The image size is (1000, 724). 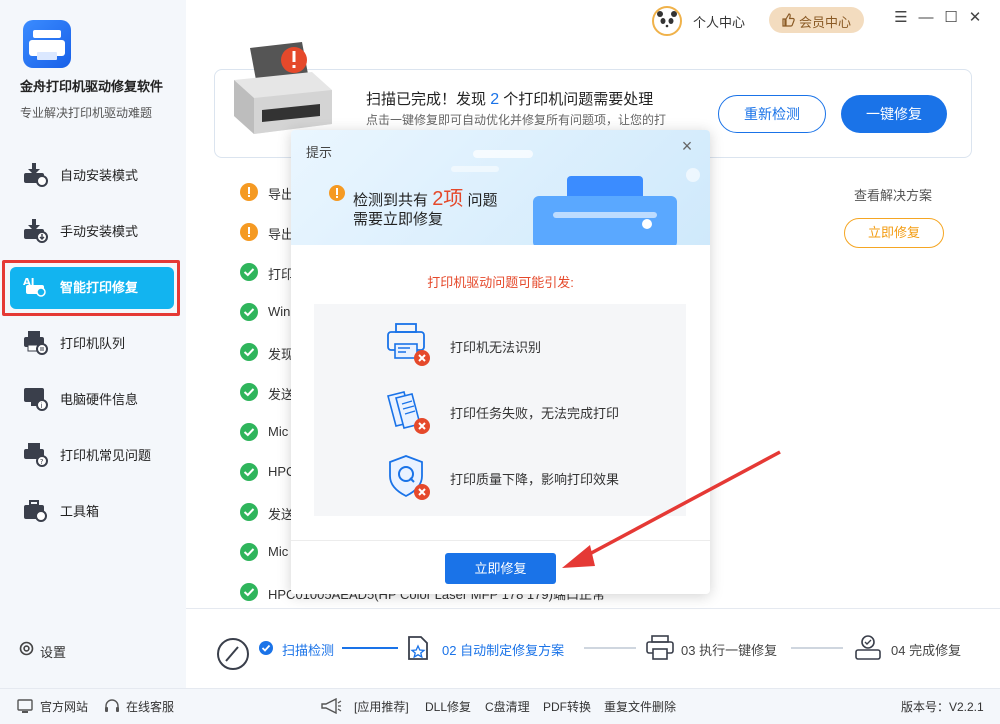 What do you see at coordinates (535, 479) in the screenshot?
I see `issue-label: 打印质量下降，影响打印效果` at bounding box center [535, 479].